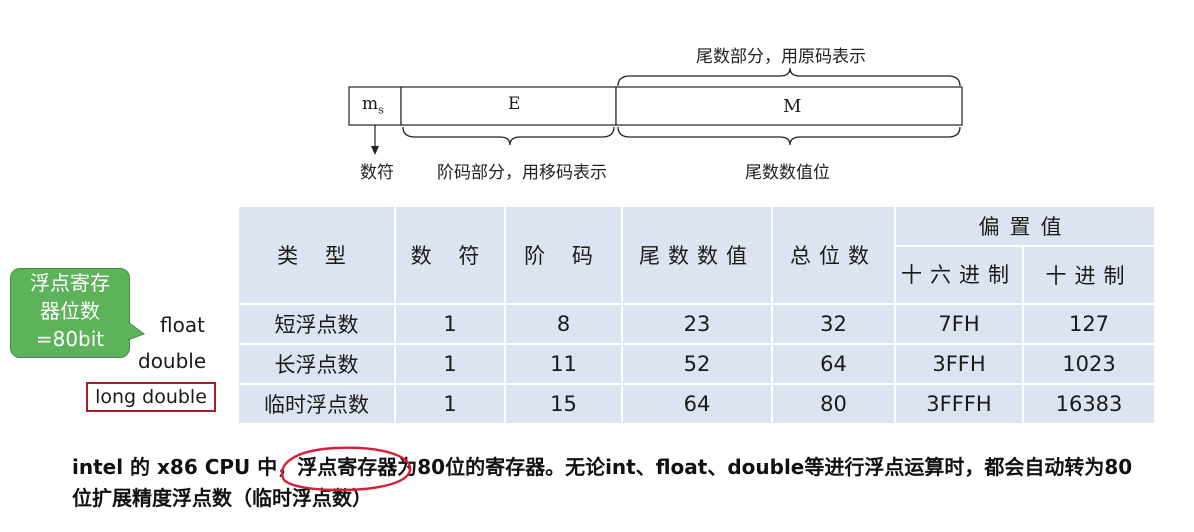 Image resolution: width=1194 pixels, height=532 pixels. Describe the element at coordinates (1089, 324) in the screenshot. I see `cell-bias-dec: 127` at that location.